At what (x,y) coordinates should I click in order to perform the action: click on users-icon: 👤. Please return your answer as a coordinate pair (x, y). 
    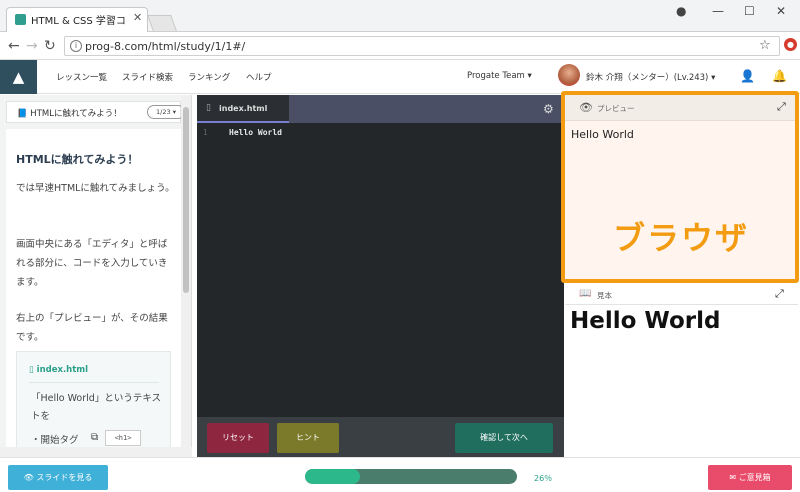
    Looking at the image, I should click on (747, 76).